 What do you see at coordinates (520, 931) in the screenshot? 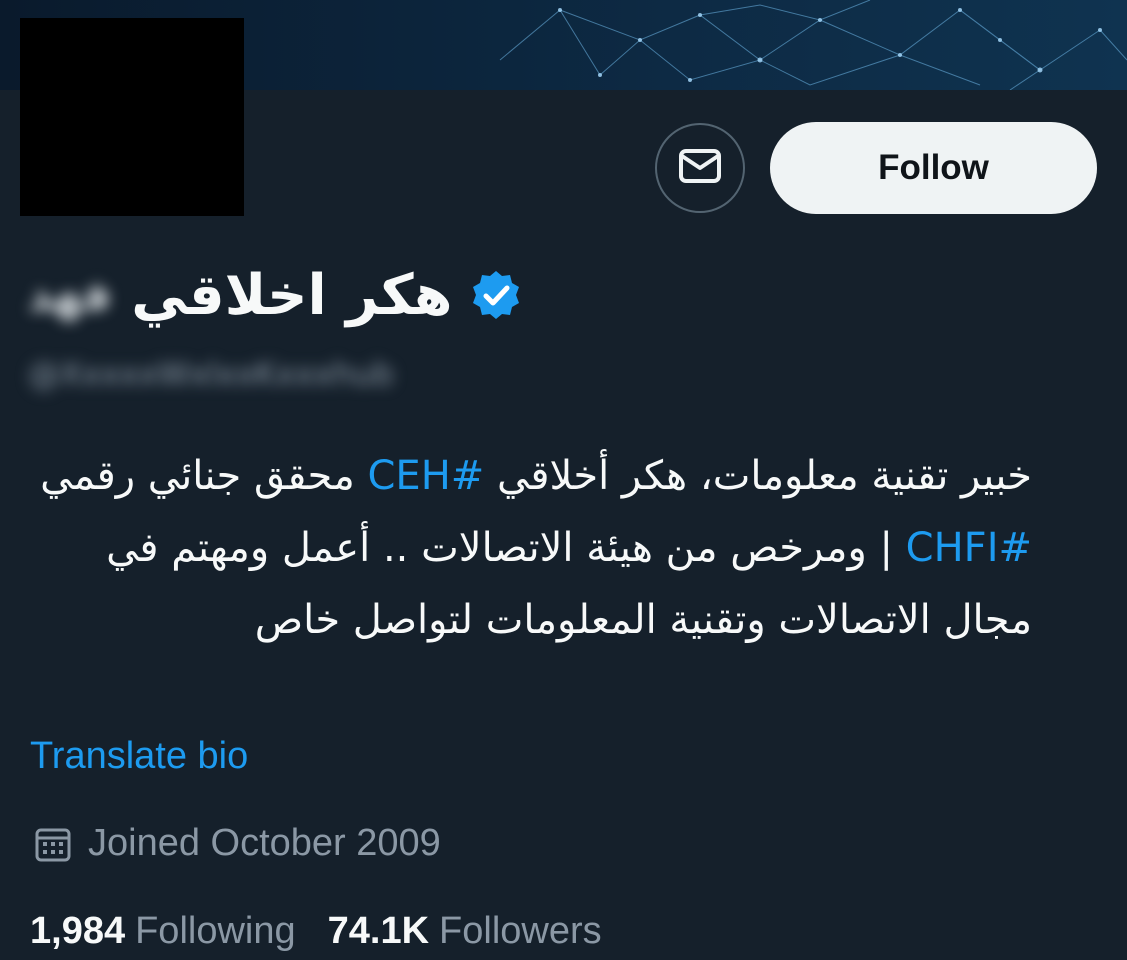
I see `followers-label: Followers` at bounding box center [520, 931].